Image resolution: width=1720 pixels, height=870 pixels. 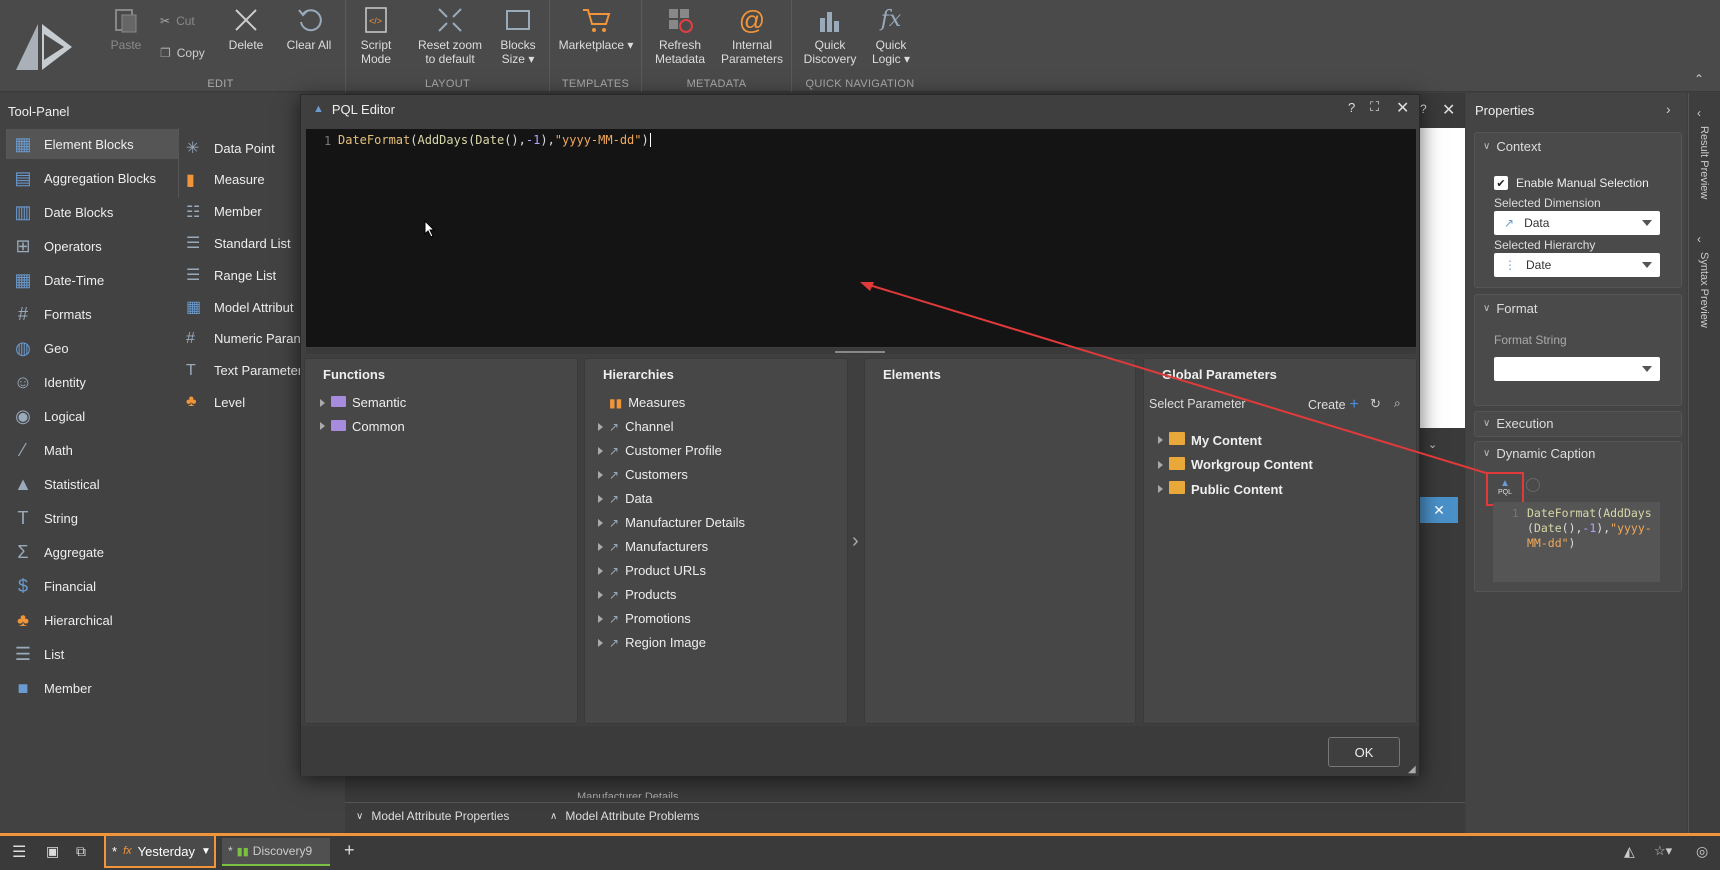 What do you see at coordinates (1439, 510) in the screenshot?
I see `canvas-dismiss-button: ✕` at bounding box center [1439, 510].